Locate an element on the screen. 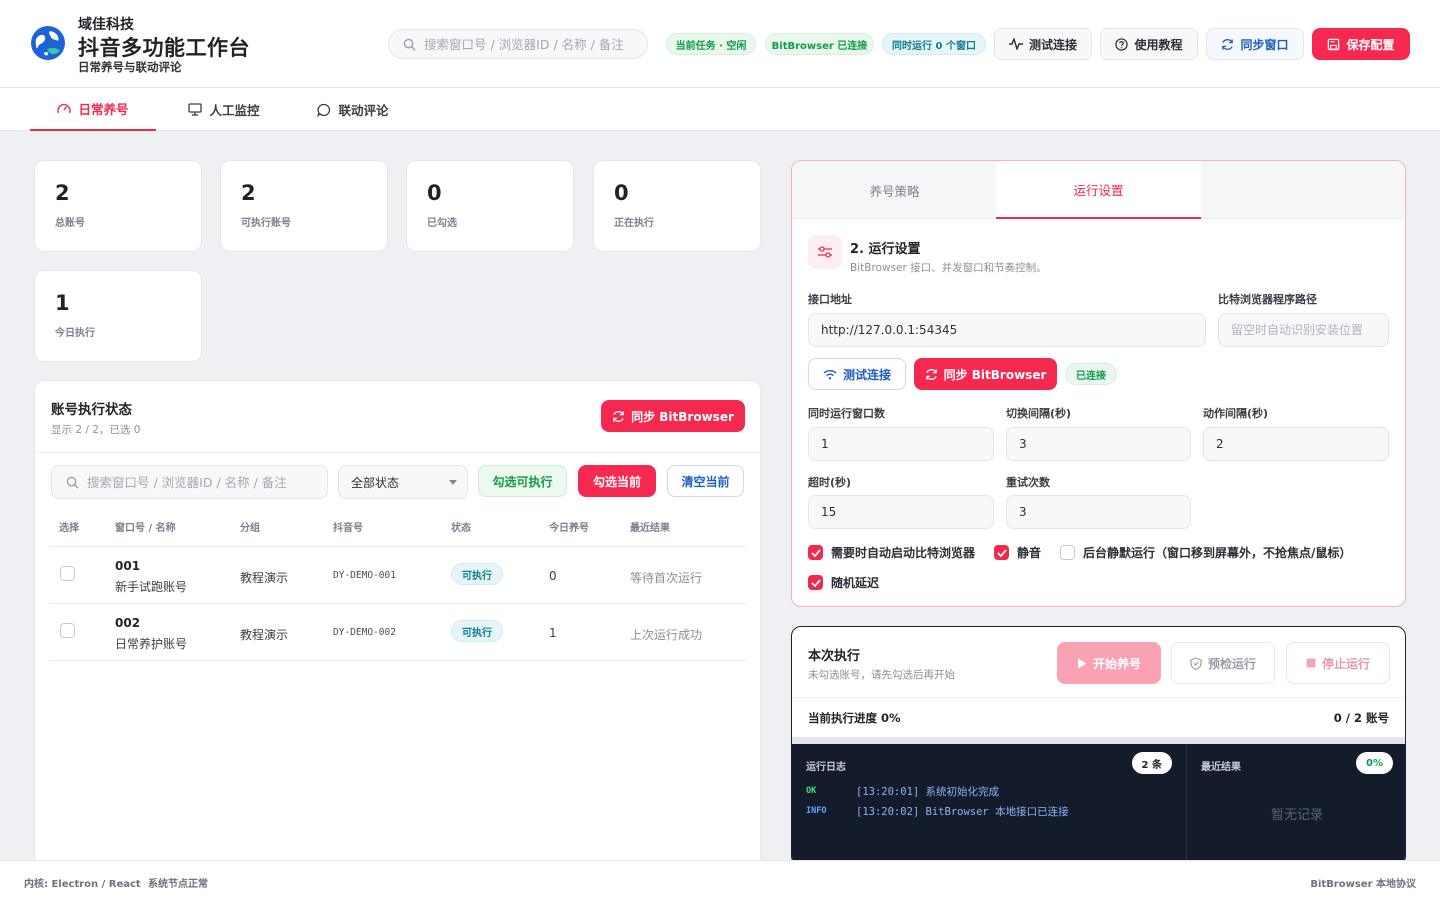 This screenshot has height=900, width=1440. footer-engine: 内核: Electron / React is located at coordinates (82, 884).